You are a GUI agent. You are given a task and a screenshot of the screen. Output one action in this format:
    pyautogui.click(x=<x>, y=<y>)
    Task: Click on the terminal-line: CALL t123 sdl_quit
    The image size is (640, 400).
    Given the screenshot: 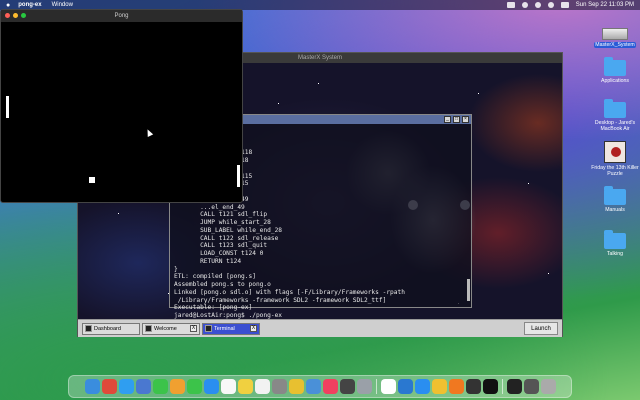 What is the action you would take?
    pyautogui.click(x=221, y=246)
    